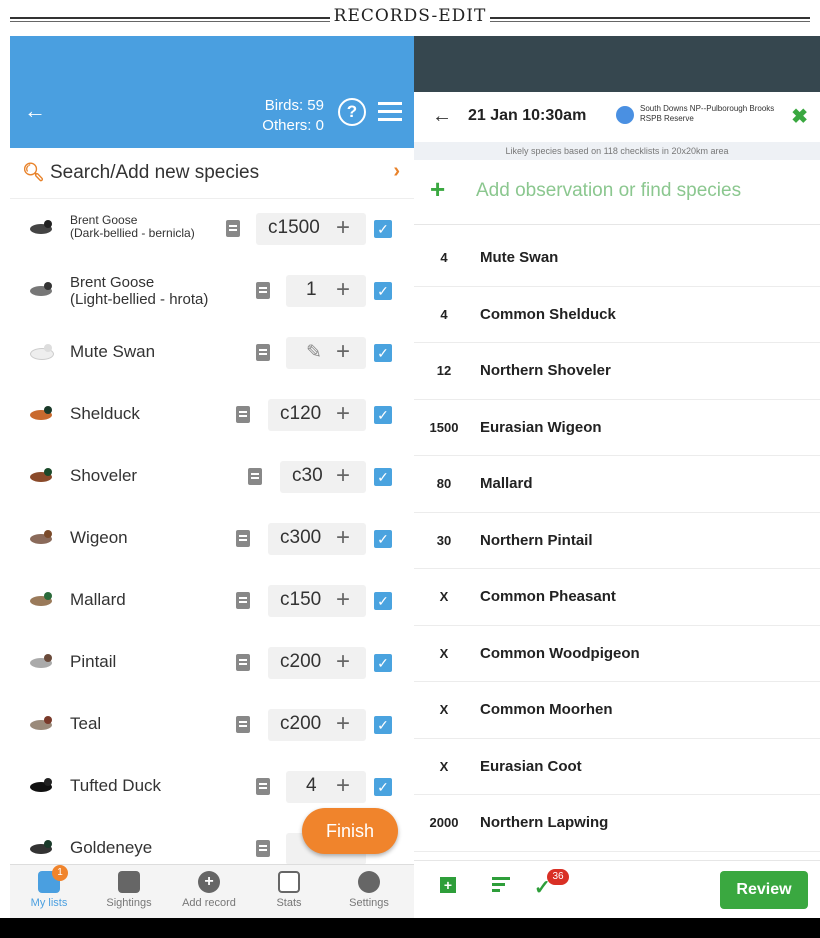 This screenshot has width=820, height=938. I want to click on help-icon: ?, so click(352, 112).